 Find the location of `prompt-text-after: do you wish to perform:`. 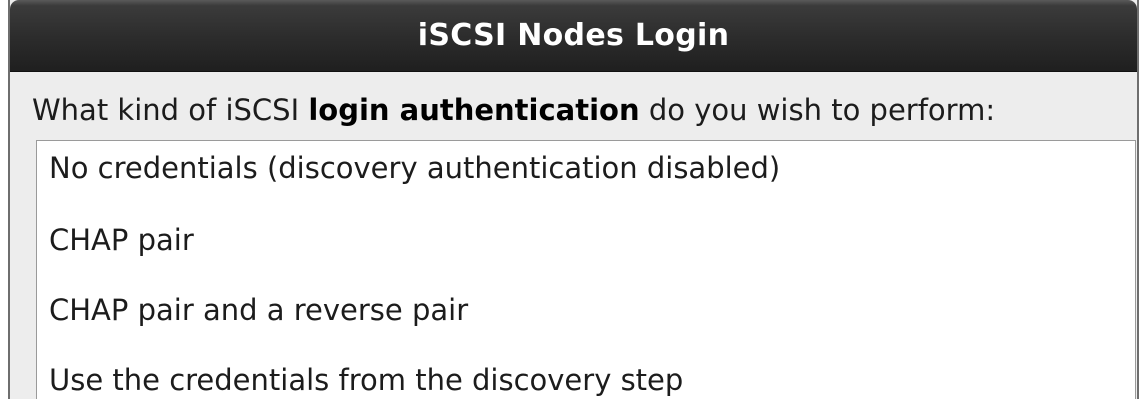

prompt-text-after: do you wish to perform: is located at coordinates (817, 110).